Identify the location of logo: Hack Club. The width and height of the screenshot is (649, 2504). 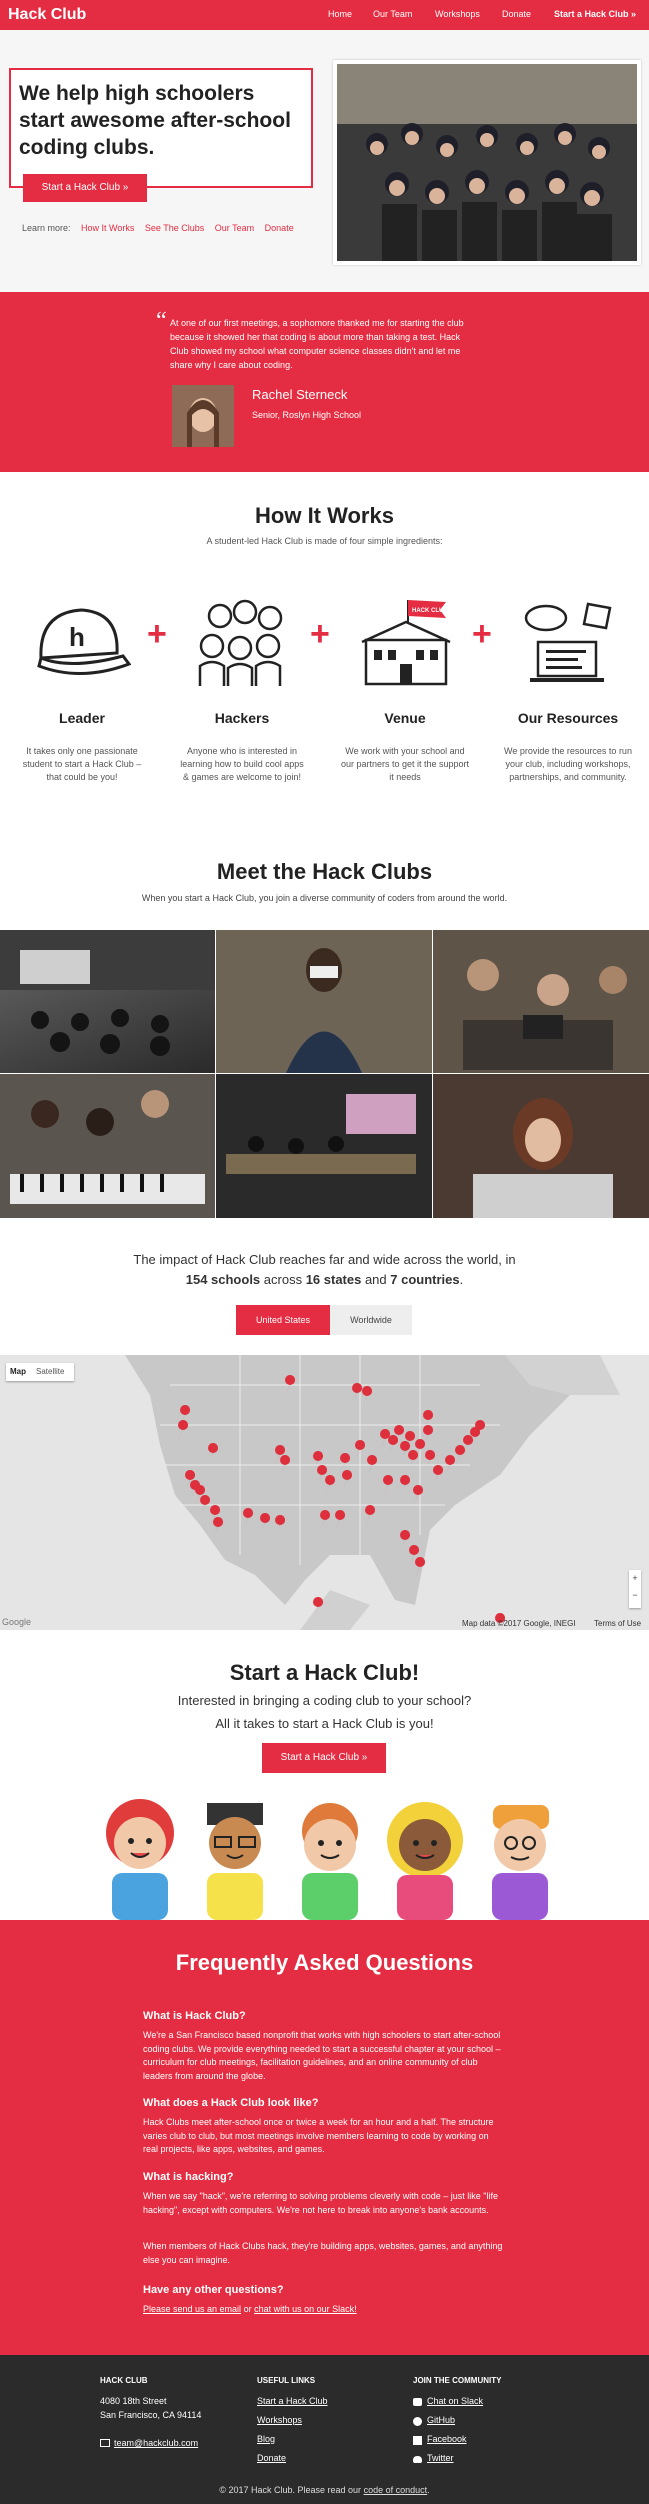
(47, 15).